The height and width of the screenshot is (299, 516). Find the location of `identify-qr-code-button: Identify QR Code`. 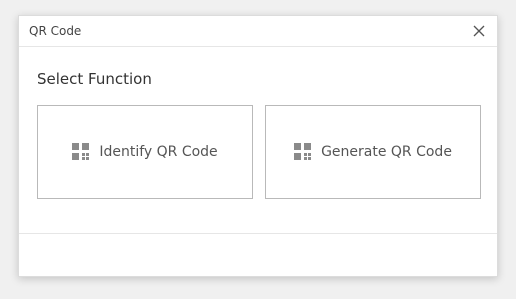

identify-qr-code-button: Identify QR Code is located at coordinates (145, 152).